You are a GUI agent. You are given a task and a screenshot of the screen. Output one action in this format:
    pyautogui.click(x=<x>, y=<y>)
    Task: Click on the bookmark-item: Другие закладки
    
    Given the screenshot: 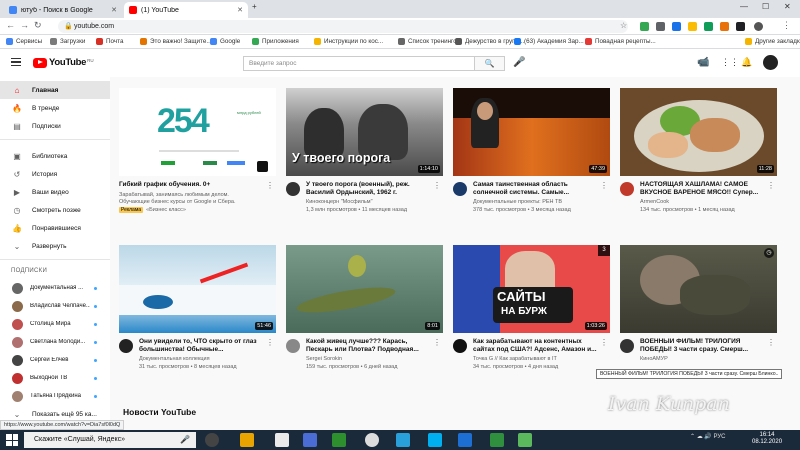 What is the action you would take?
    pyautogui.click(x=772, y=41)
    